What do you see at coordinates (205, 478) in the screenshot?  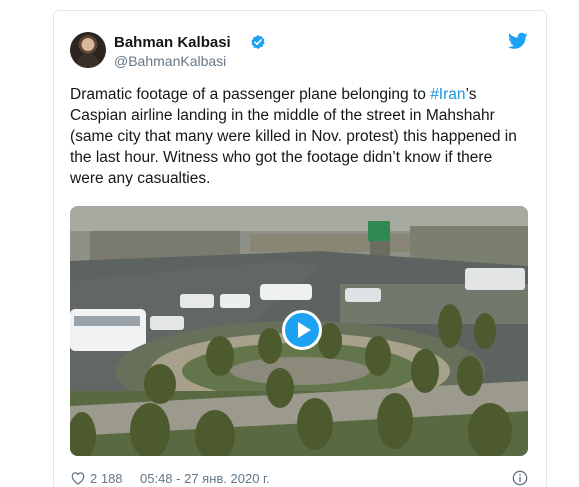 I see `timestamp-link: 05:48 - 27 янв. 2020 г.` at bounding box center [205, 478].